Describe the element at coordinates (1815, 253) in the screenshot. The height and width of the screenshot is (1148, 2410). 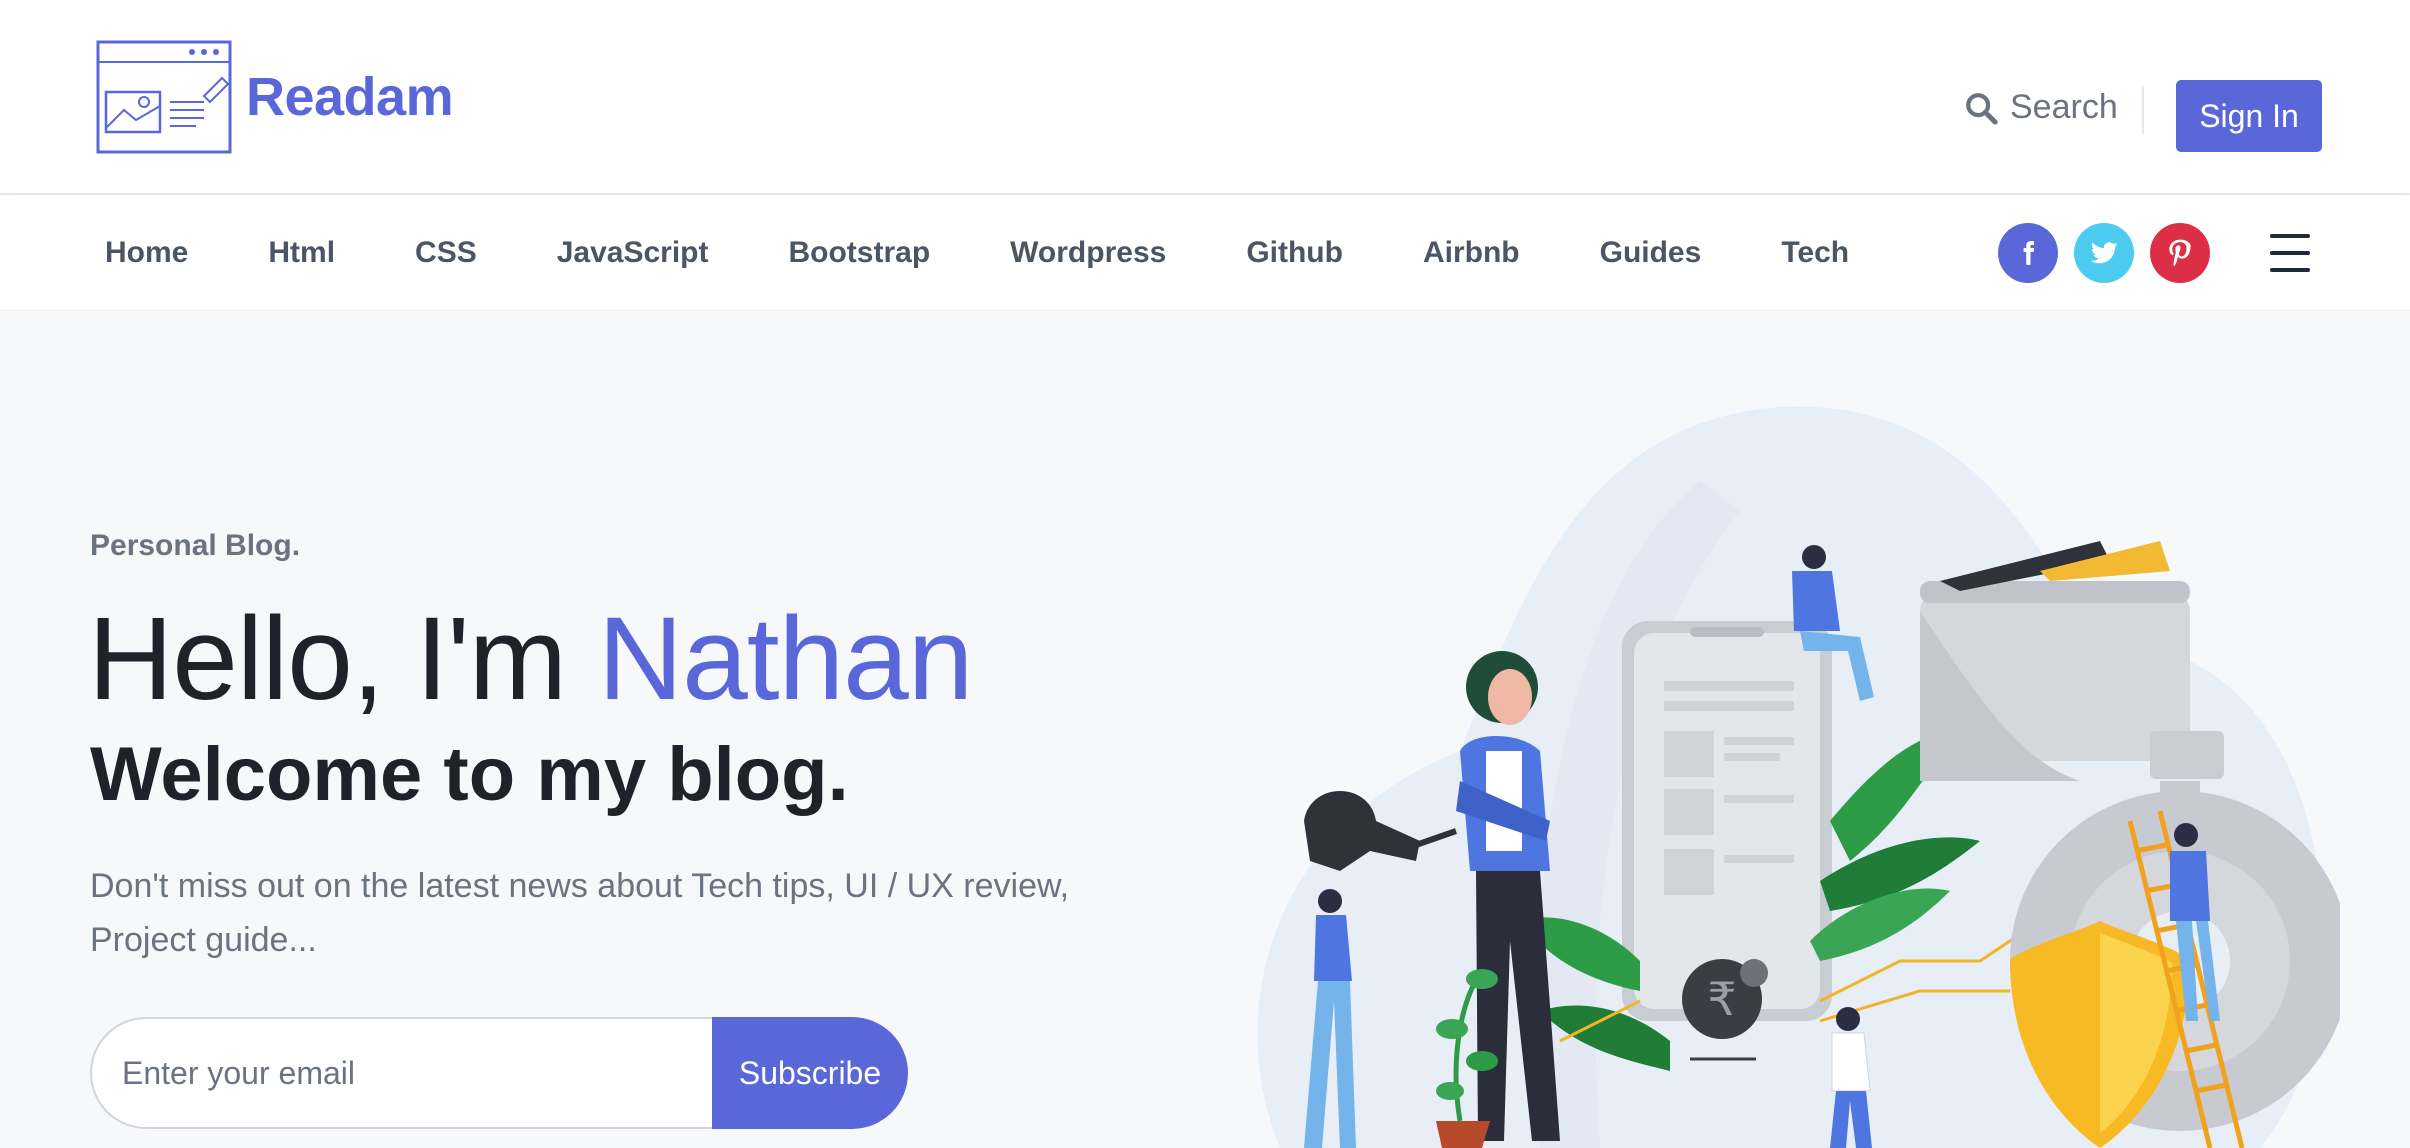
I see `nav-link-tech: Tech` at that location.